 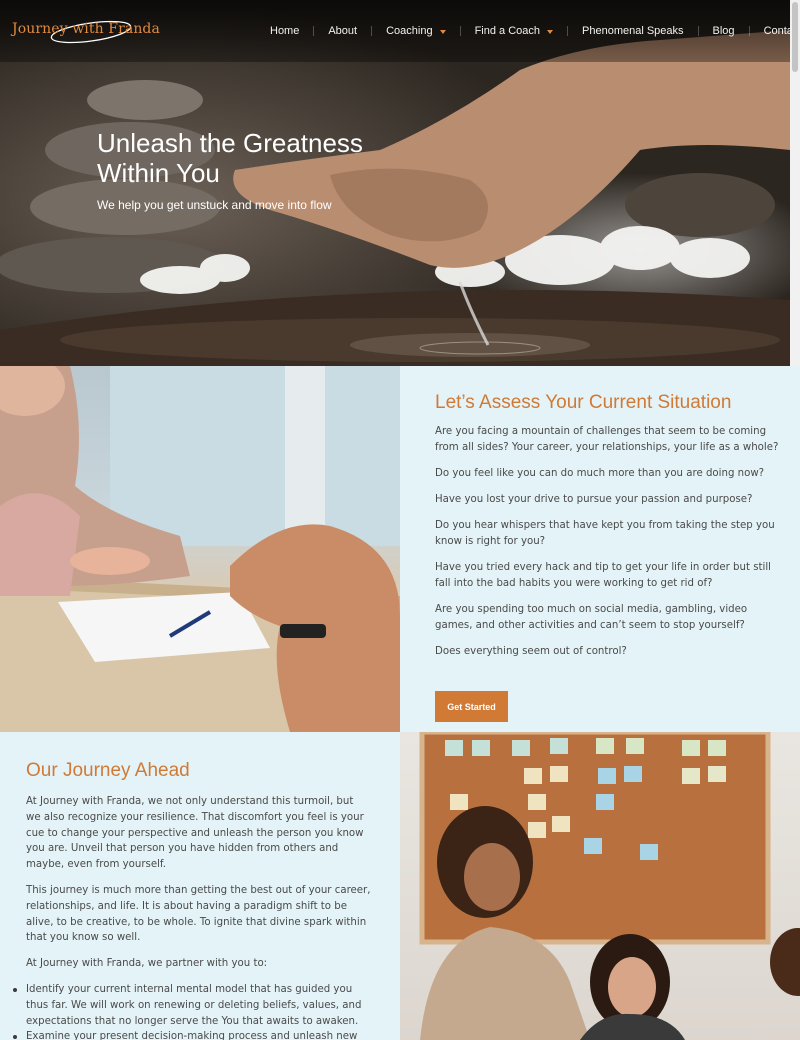 I want to click on nav-item-home: Home, so click(x=284, y=31).